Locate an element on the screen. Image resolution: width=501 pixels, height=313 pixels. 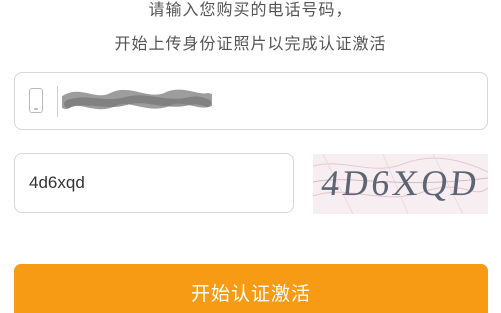
instruction-line-1: 请输入您购买的电话号码， is located at coordinates (250, 9).